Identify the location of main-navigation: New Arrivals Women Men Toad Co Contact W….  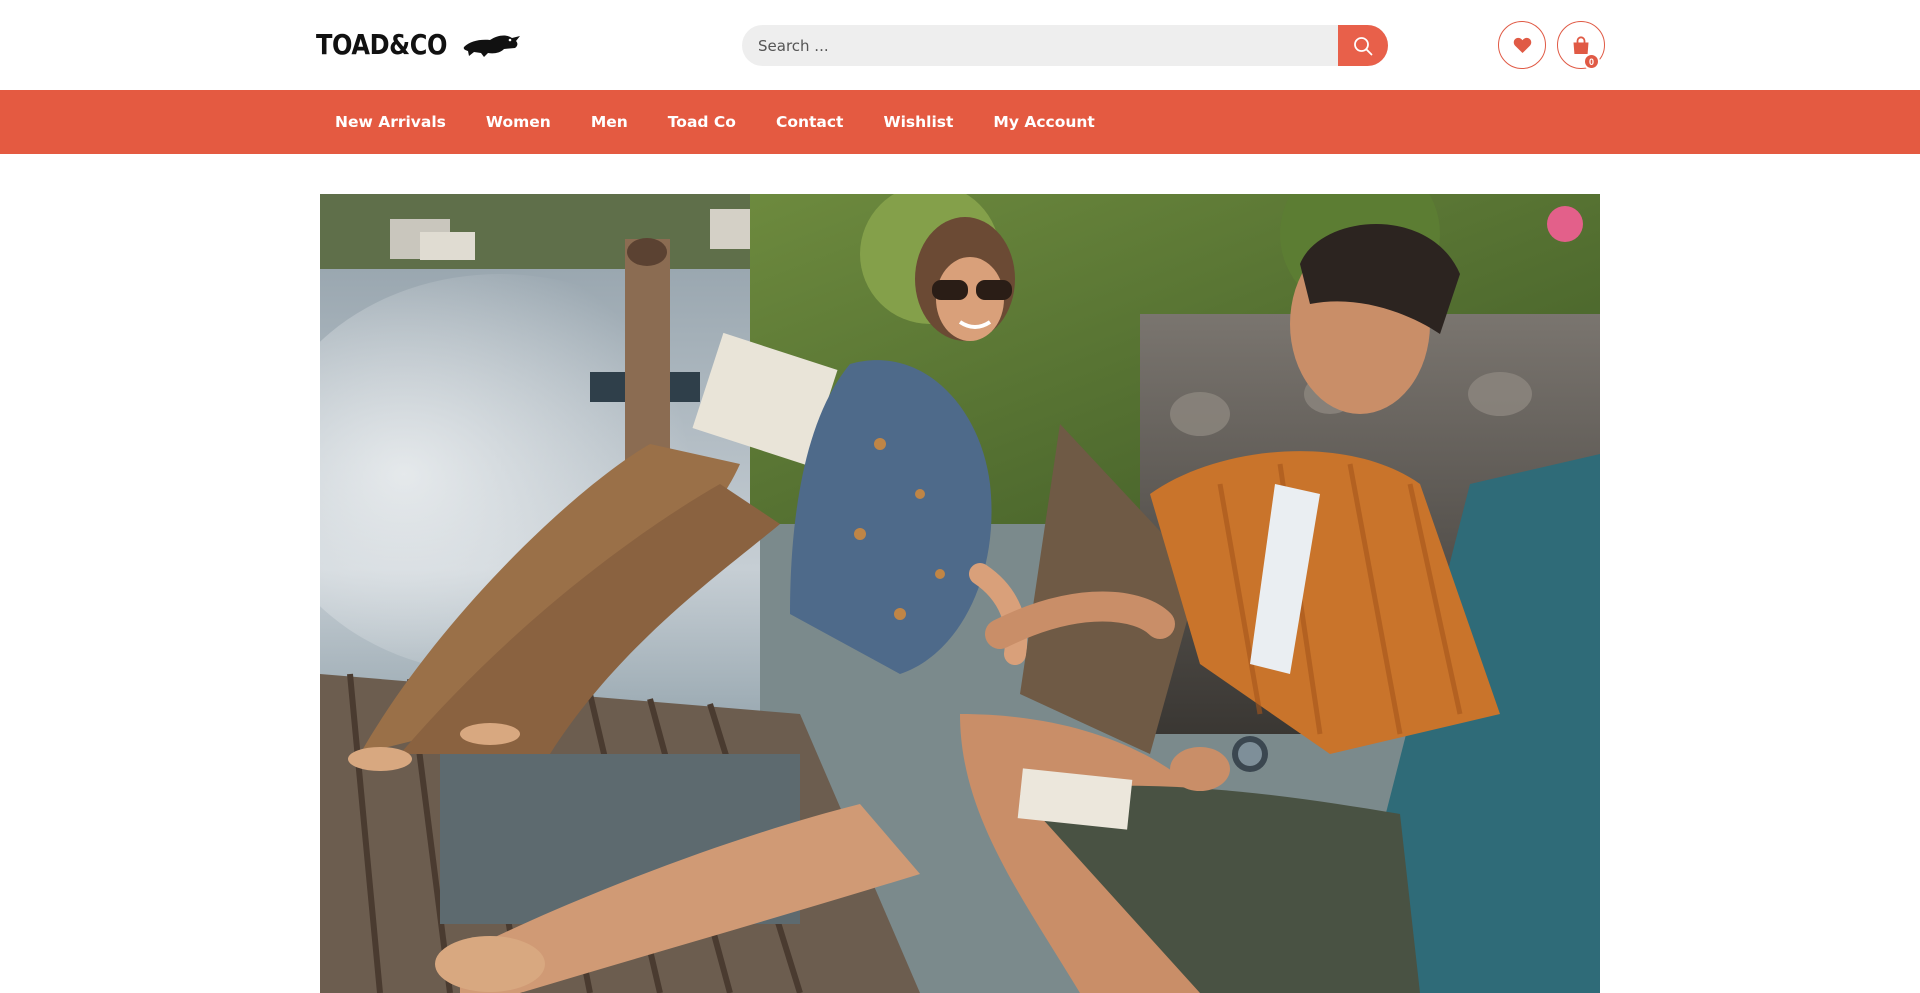
(960, 122).